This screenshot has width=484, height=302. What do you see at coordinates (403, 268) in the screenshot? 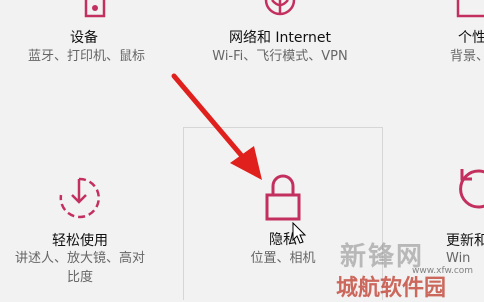
I see `watermark: 新锋网 www.xfw.com 城航软件园` at bounding box center [403, 268].